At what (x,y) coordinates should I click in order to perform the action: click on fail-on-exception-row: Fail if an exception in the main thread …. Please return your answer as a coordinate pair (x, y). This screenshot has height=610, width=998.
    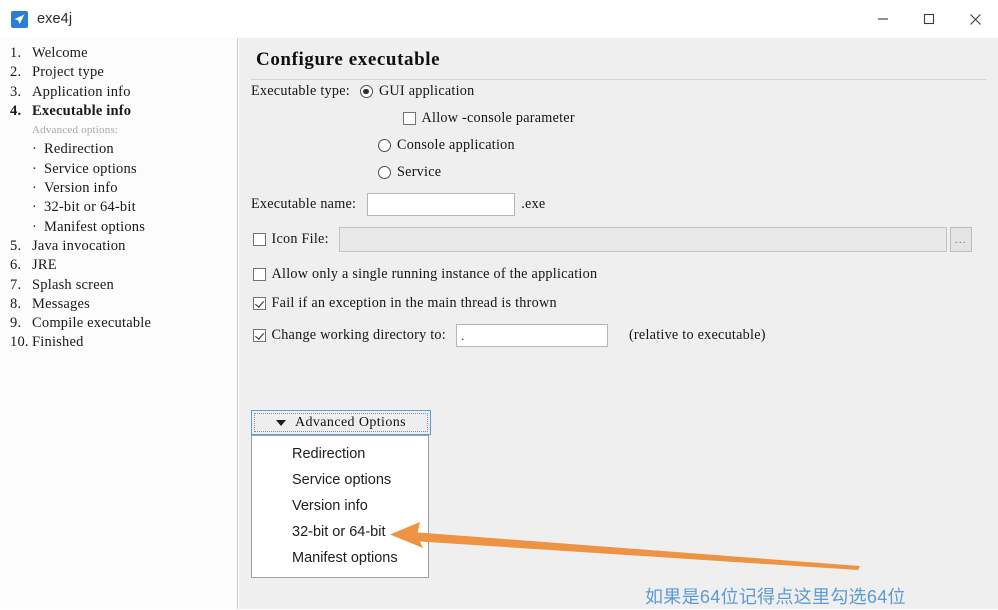
    Looking at the image, I should click on (405, 303).